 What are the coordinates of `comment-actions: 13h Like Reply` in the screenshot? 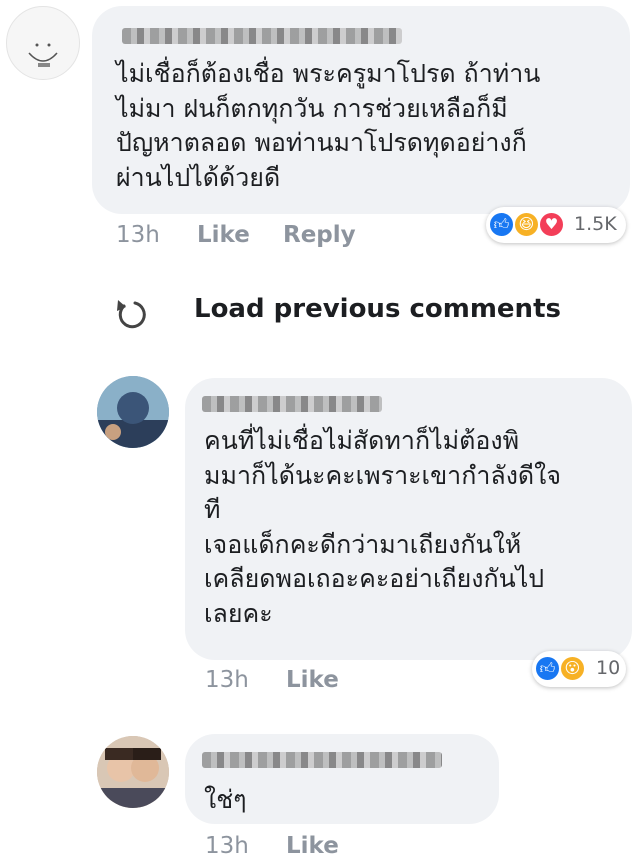 It's located at (320, 237).